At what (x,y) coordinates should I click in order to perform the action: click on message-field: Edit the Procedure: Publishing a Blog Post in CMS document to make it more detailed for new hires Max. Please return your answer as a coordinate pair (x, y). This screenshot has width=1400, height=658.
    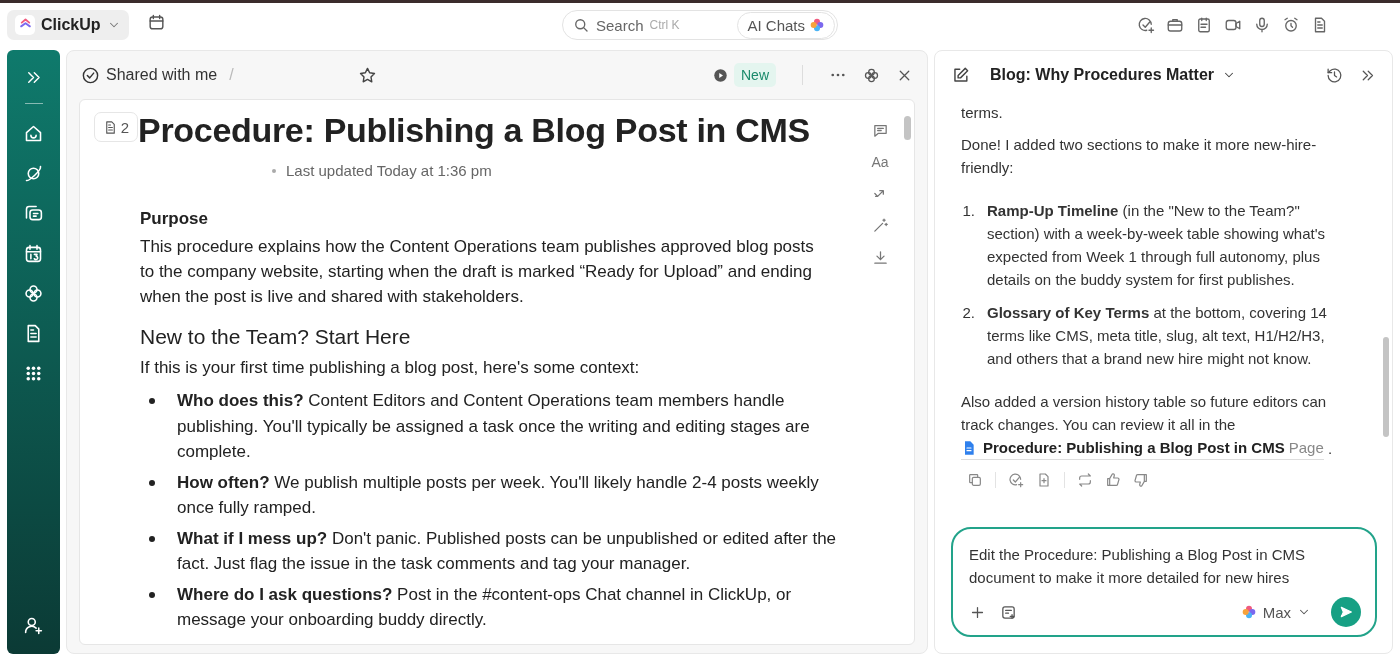
    Looking at the image, I should click on (1164, 582).